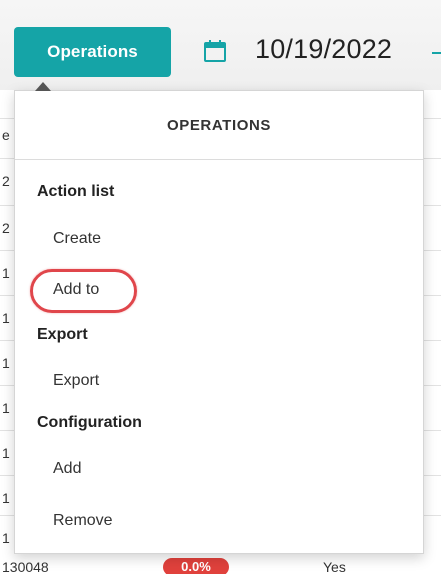  Describe the element at coordinates (25, 566) in the screenshot. I see `row-id: 130048` at that location.